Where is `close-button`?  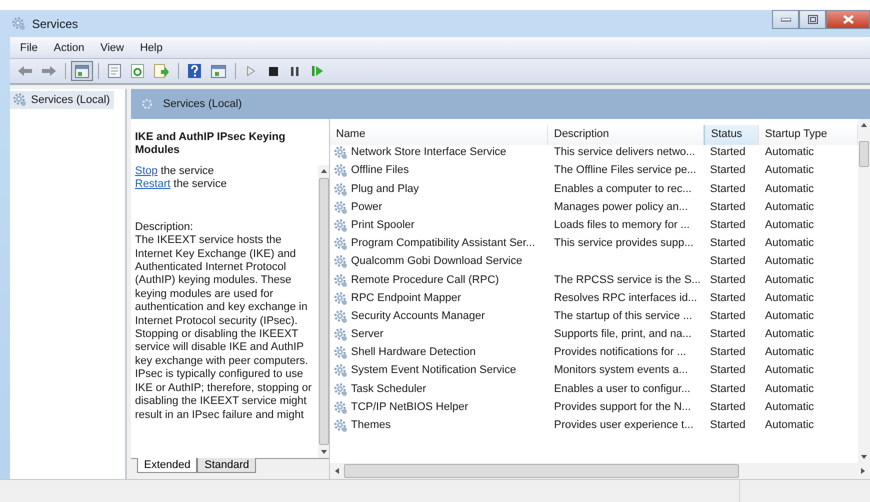
close-button is located at coordinates (848, 19).